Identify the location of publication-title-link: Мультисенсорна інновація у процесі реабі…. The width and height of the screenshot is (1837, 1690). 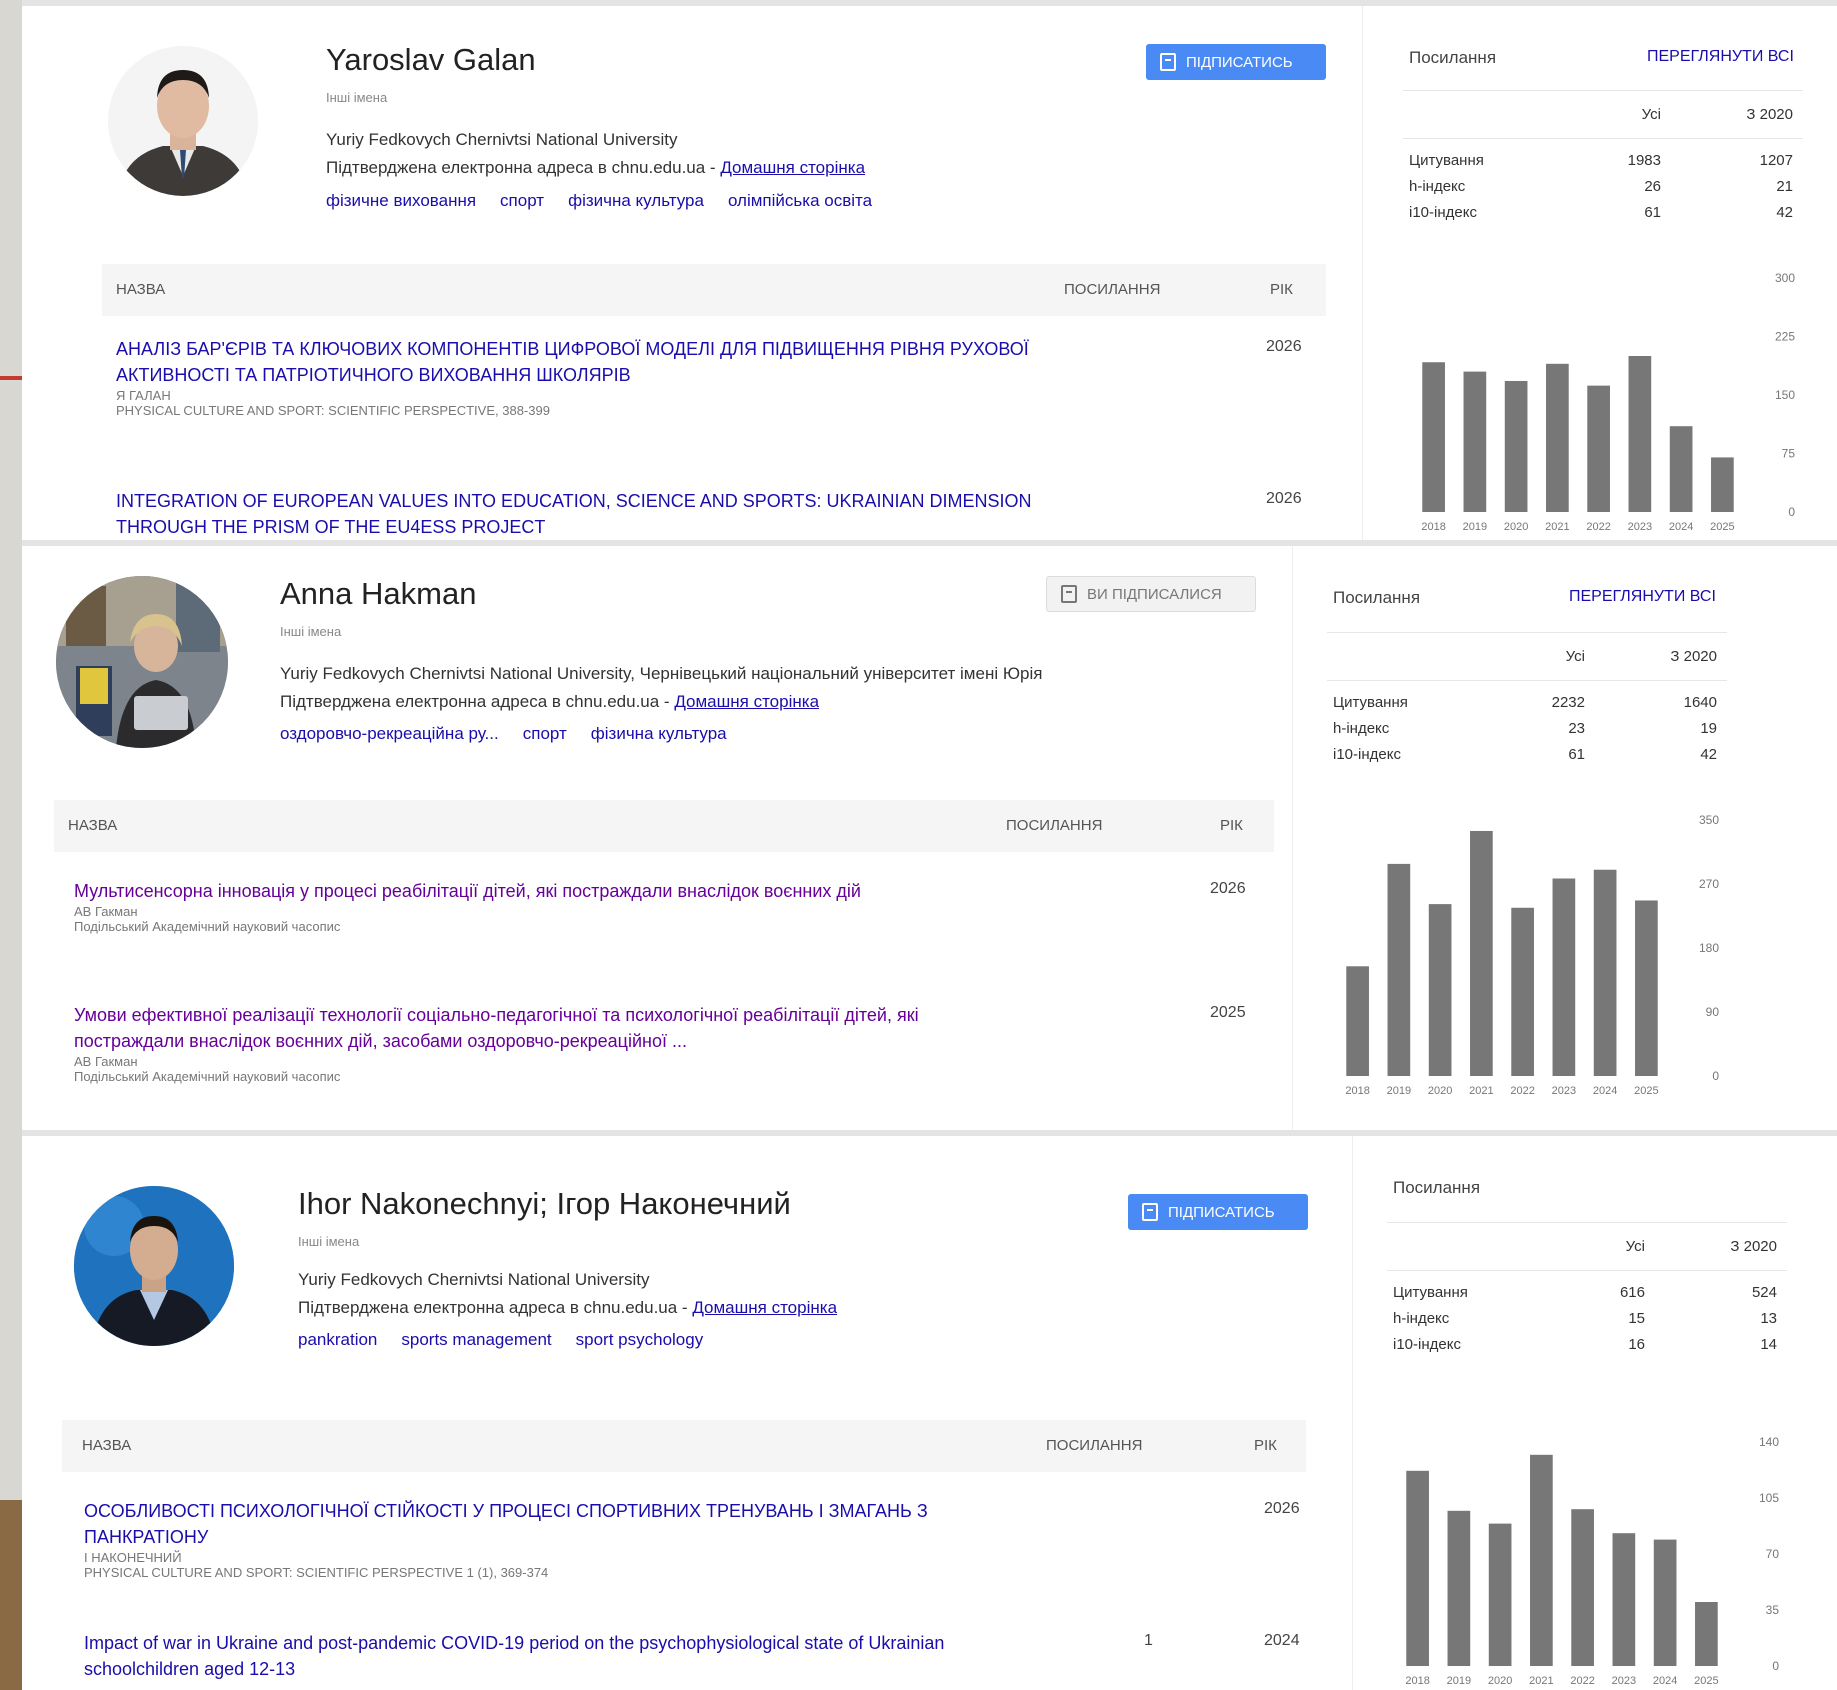
(504, 891).